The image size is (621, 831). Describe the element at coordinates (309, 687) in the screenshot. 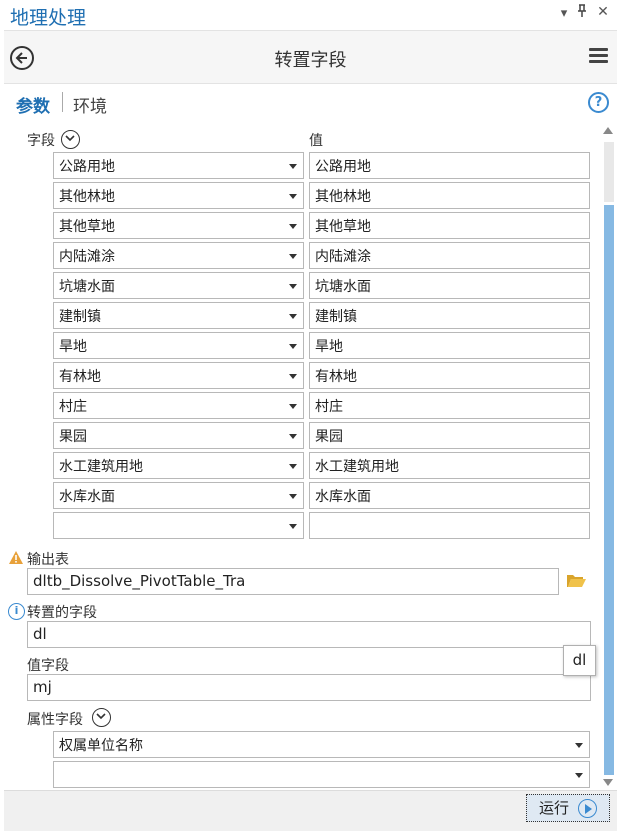

I see `value-field-input: mj` at that location.